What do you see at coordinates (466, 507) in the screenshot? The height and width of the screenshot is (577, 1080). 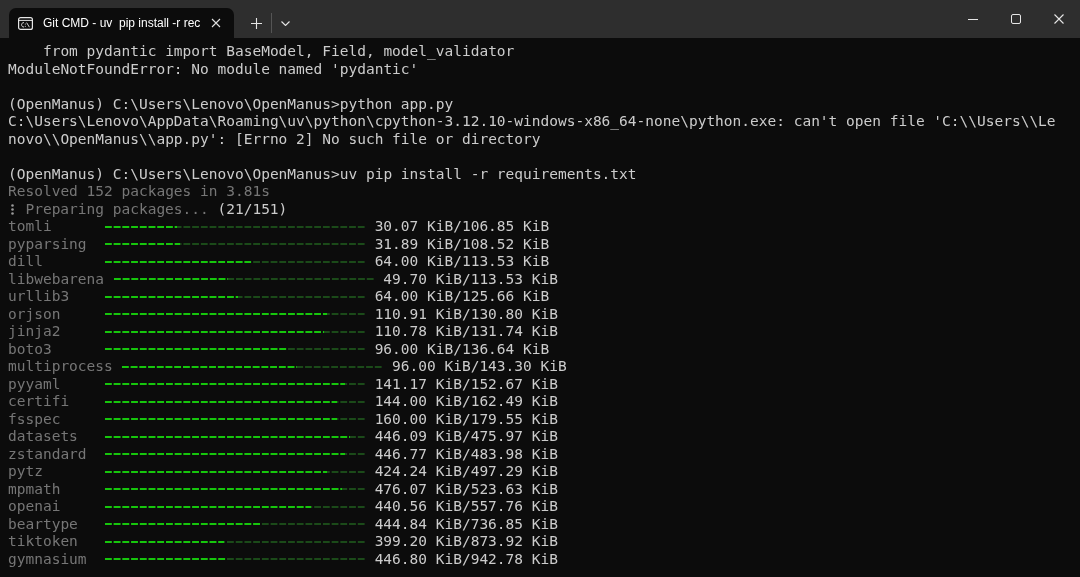 I see `download-size: 440.56 KiB/557.76 KiB` at bounding box center [466, 507].